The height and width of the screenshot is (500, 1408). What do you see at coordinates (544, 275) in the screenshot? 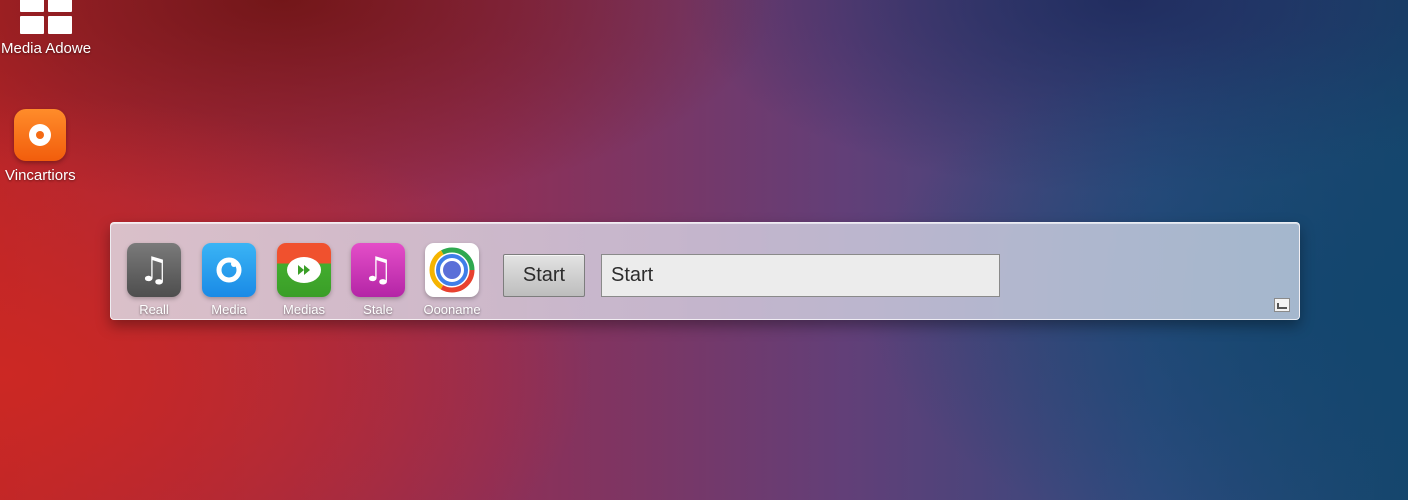
I see `start-button: Start` at bounding box center [544, 275].